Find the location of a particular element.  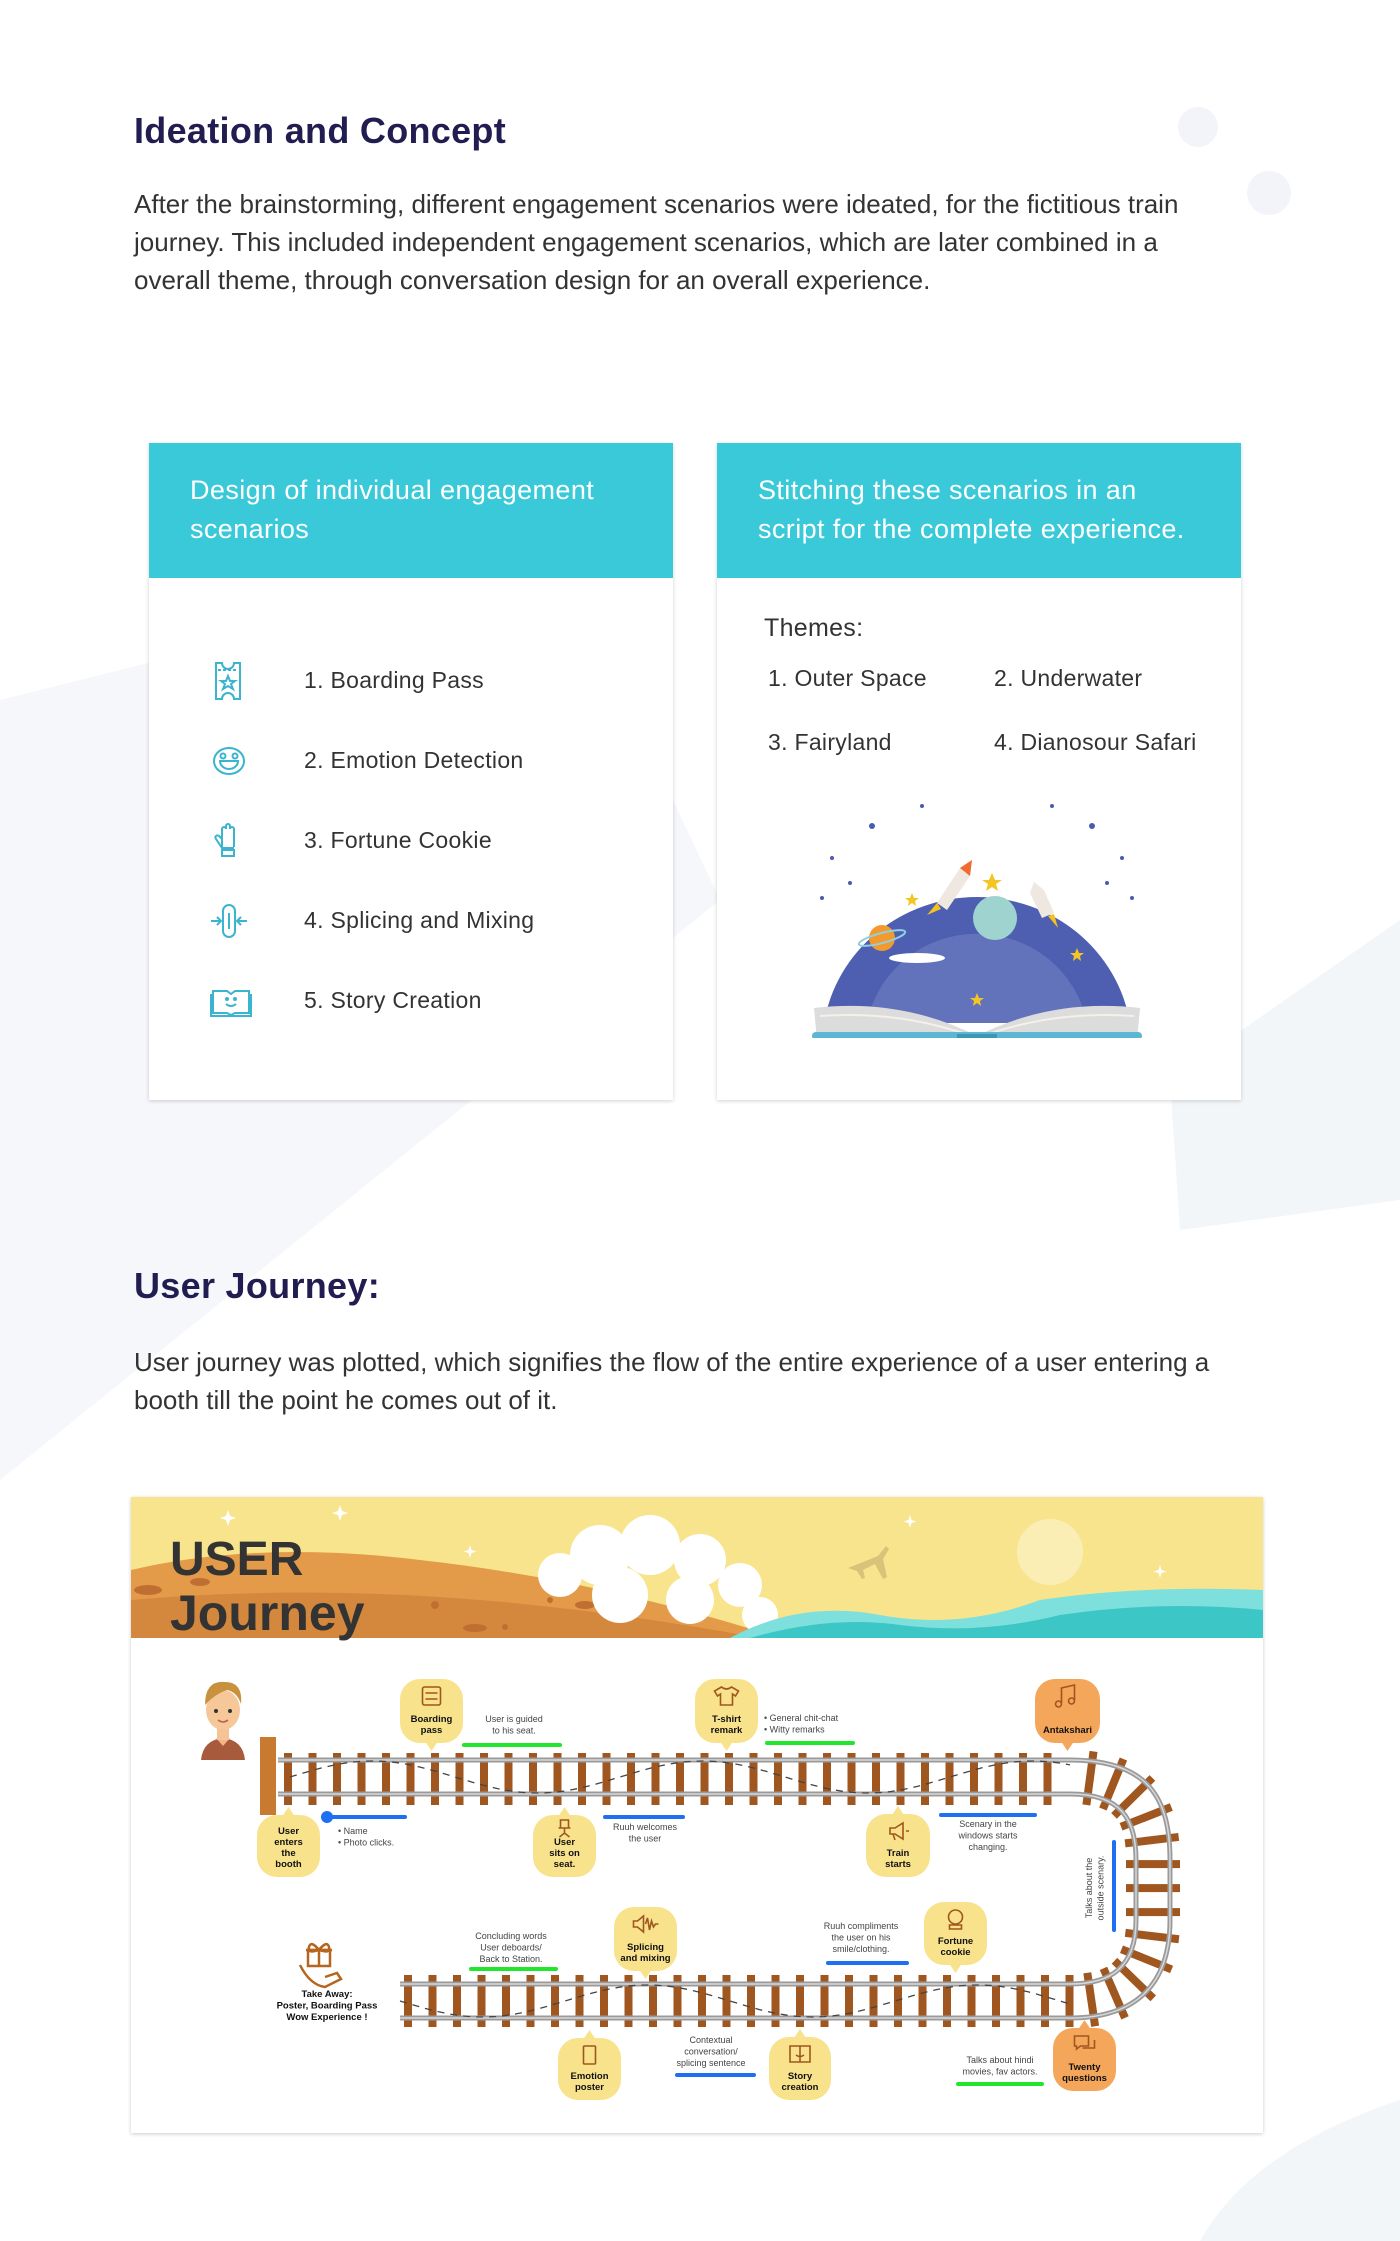

note-line: User deboards/ is located at coordinates (511, 1948).